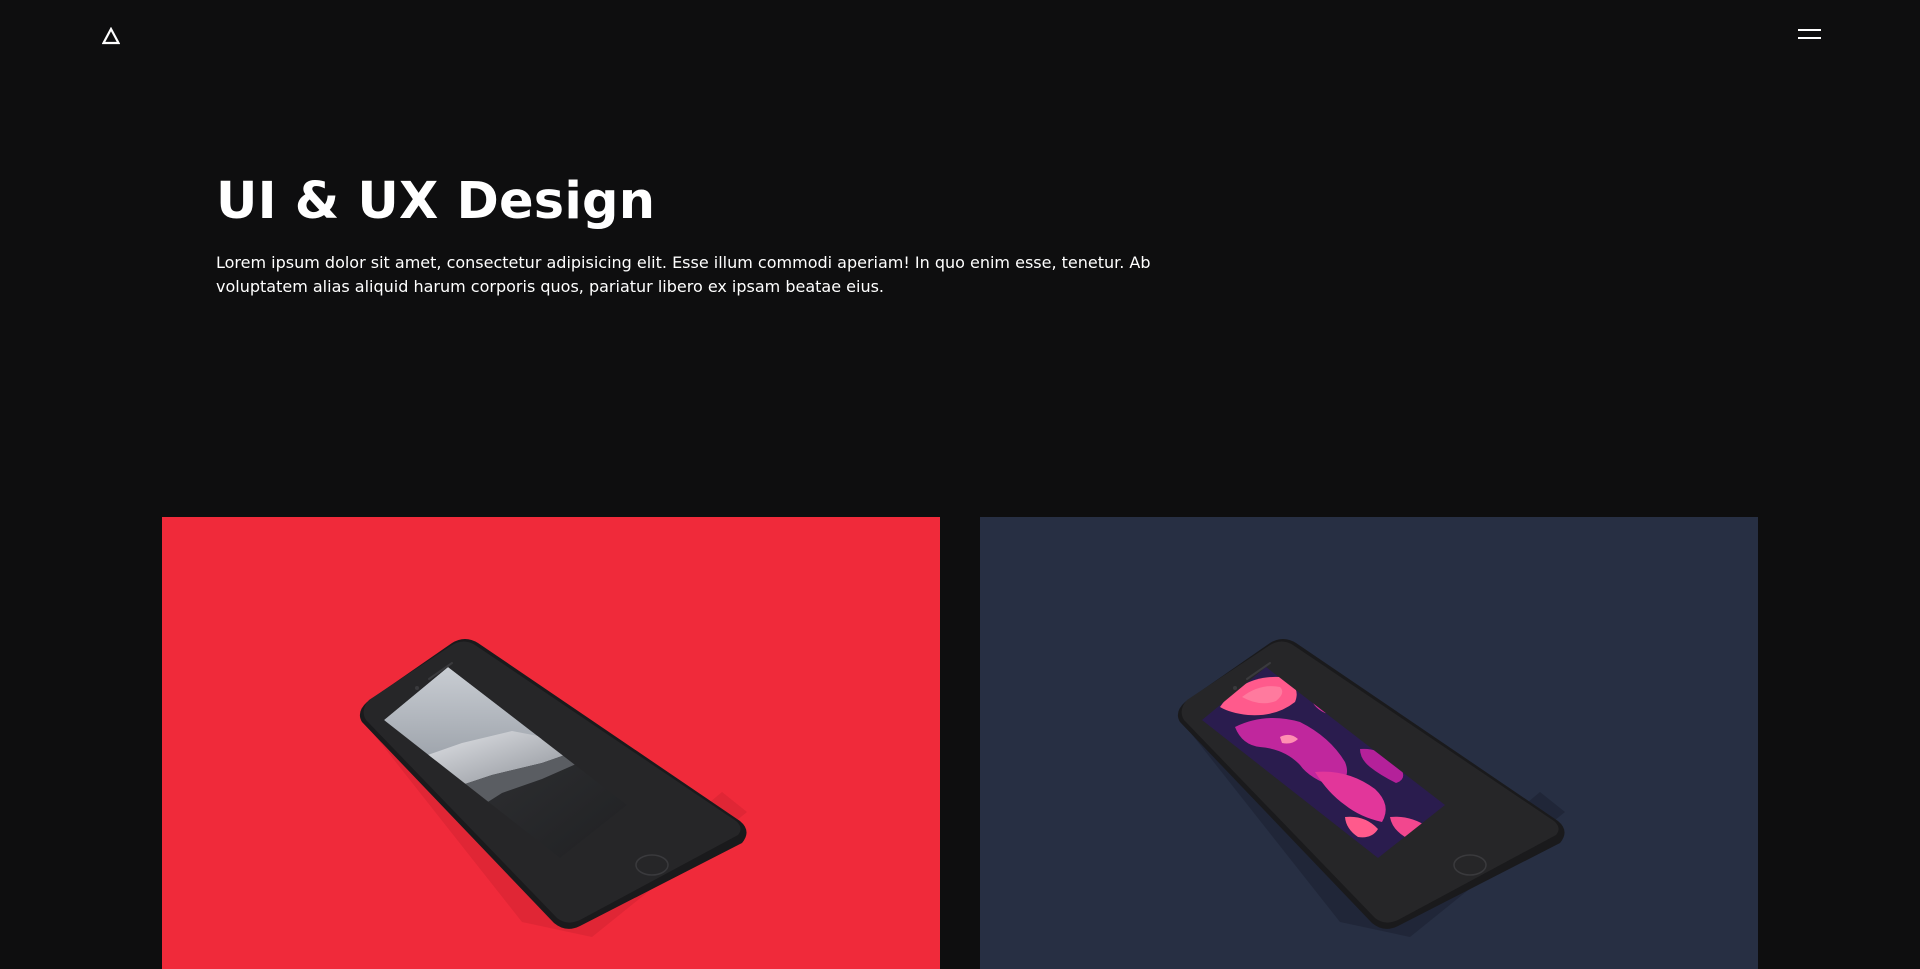 This screenshot has height=969, width=1920. Describe the element at coordinates (1809, 38) in the screenshot. I see `menu-line-bottom` at that location.